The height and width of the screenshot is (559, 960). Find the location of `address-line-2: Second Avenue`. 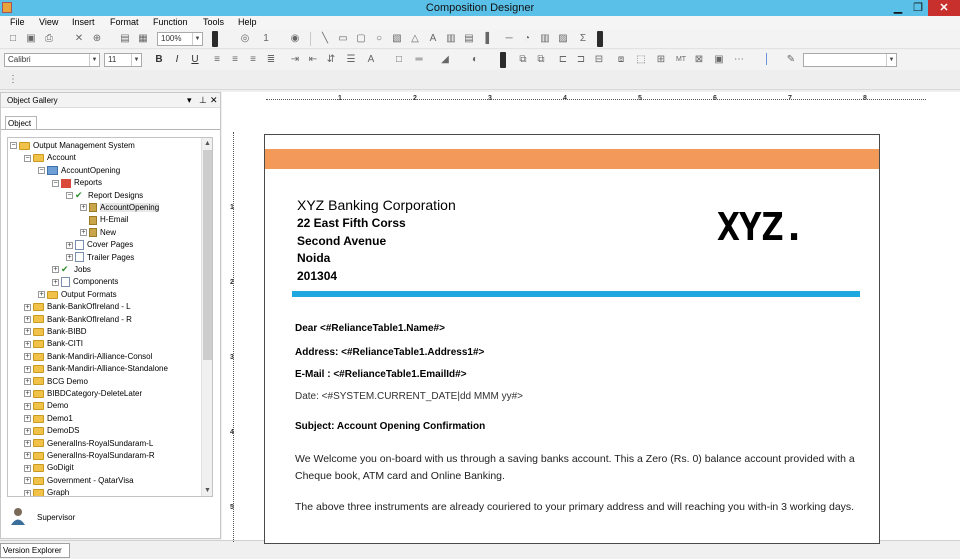

address-line-2: Second Avenue is located at coordinates (341, 241).